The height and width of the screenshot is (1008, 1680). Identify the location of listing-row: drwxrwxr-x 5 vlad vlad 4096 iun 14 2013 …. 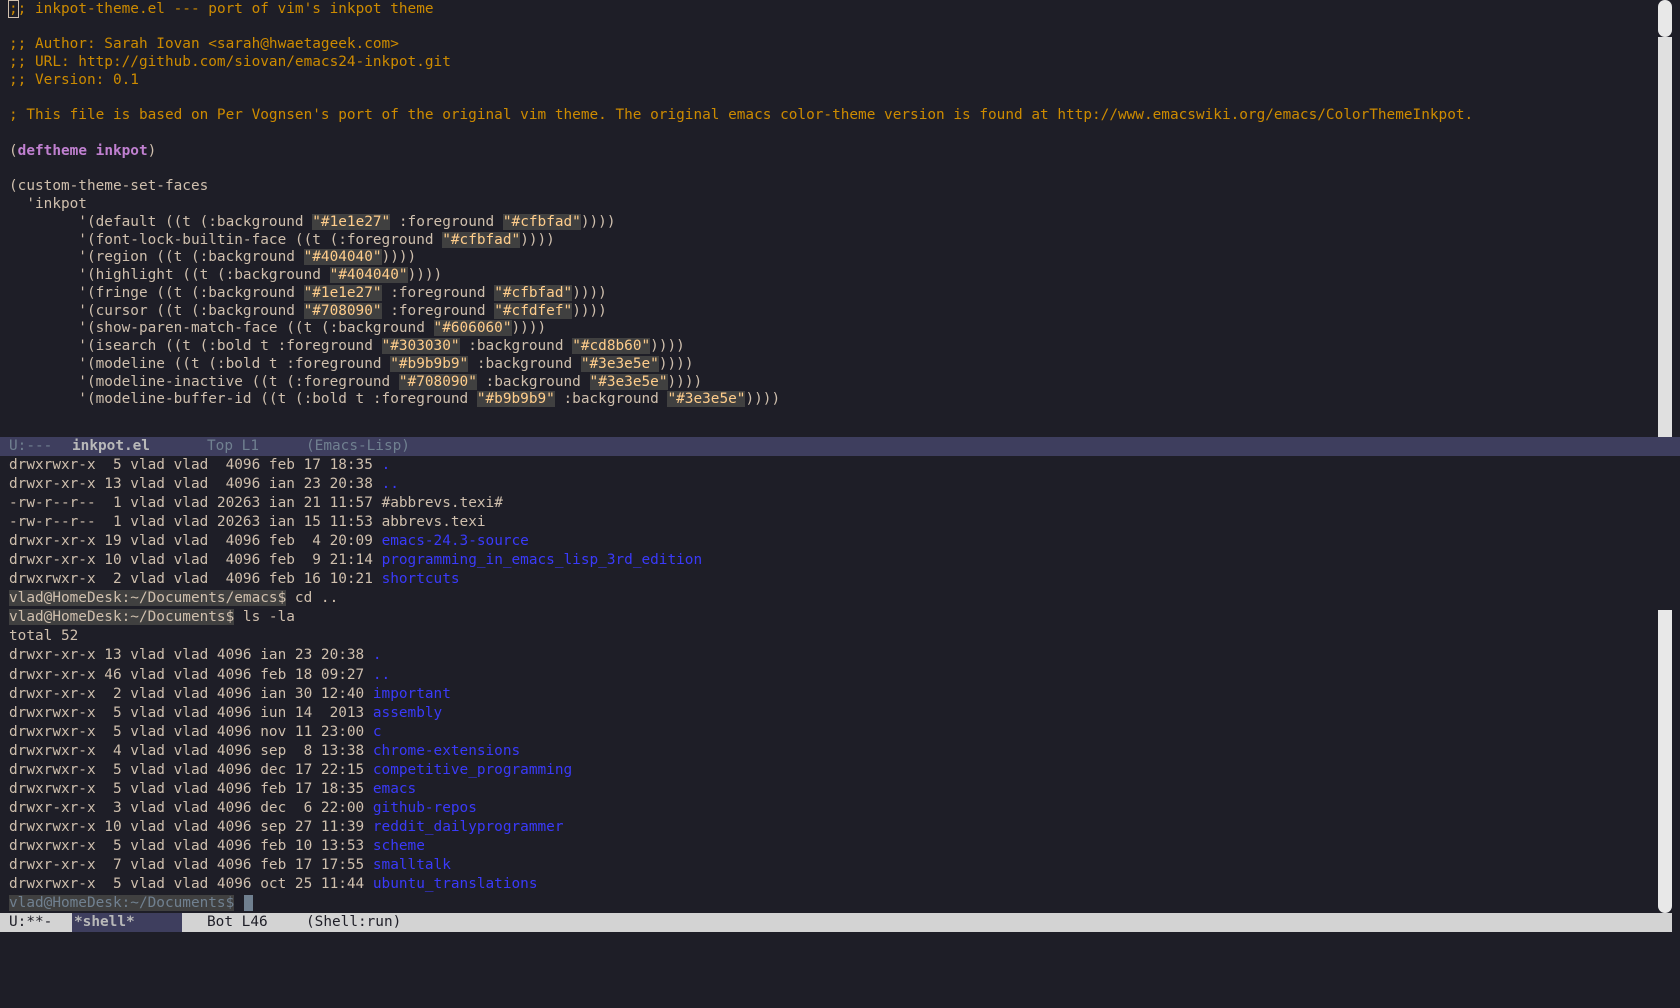
(225, 713).